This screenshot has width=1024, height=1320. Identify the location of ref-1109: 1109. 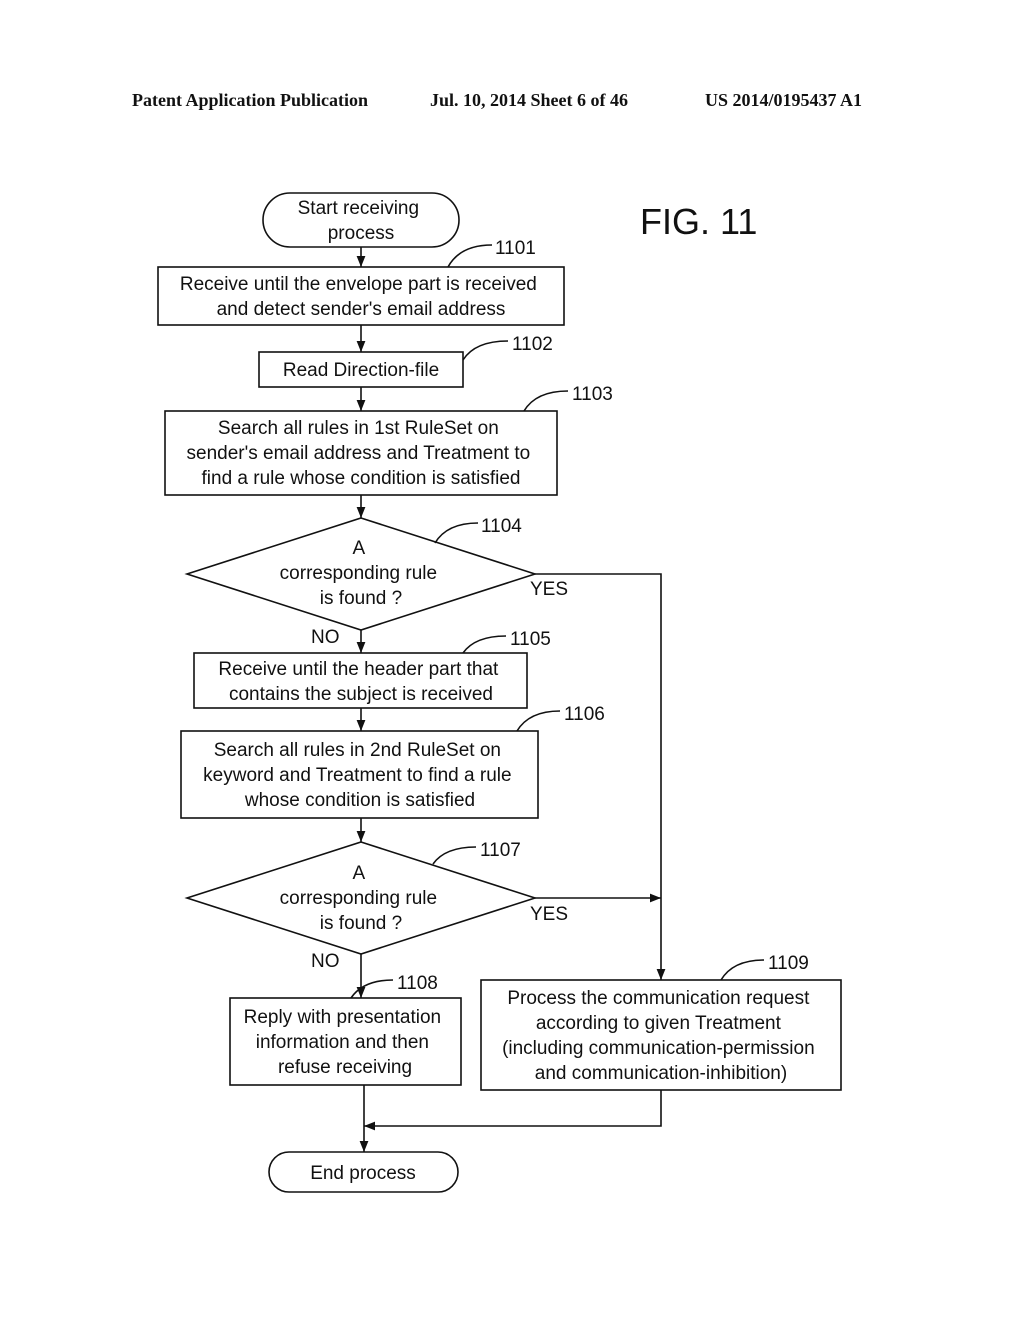
(788, 963).